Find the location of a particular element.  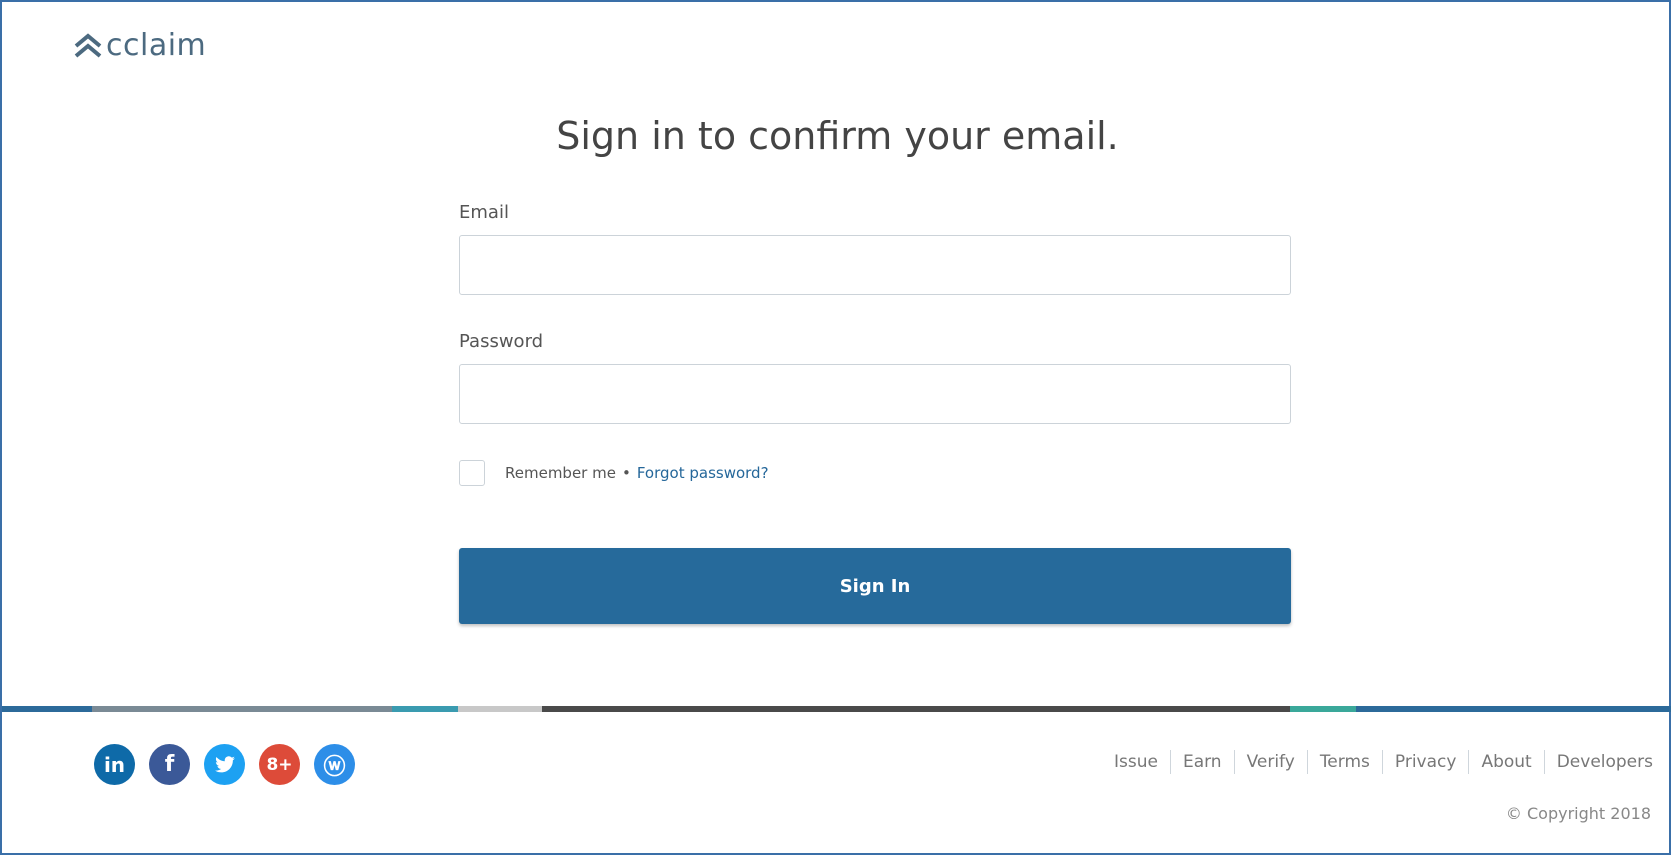

linkedin-icon: in is located at coordinates (114, 764).